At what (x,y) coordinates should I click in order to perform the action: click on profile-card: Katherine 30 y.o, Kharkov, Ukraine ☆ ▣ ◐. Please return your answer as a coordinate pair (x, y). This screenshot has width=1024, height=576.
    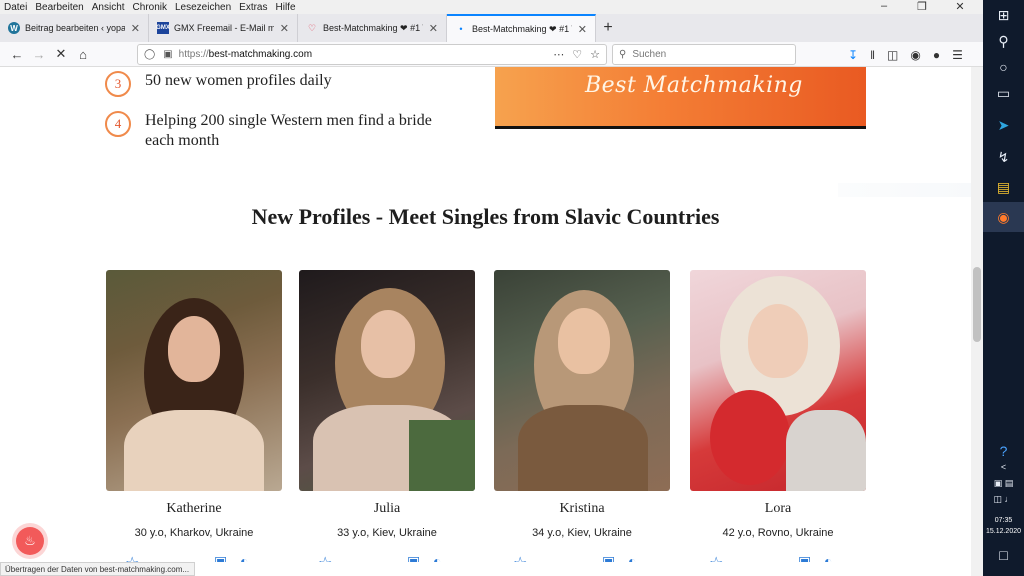
    Looking at the image, I should click on (194, 416).